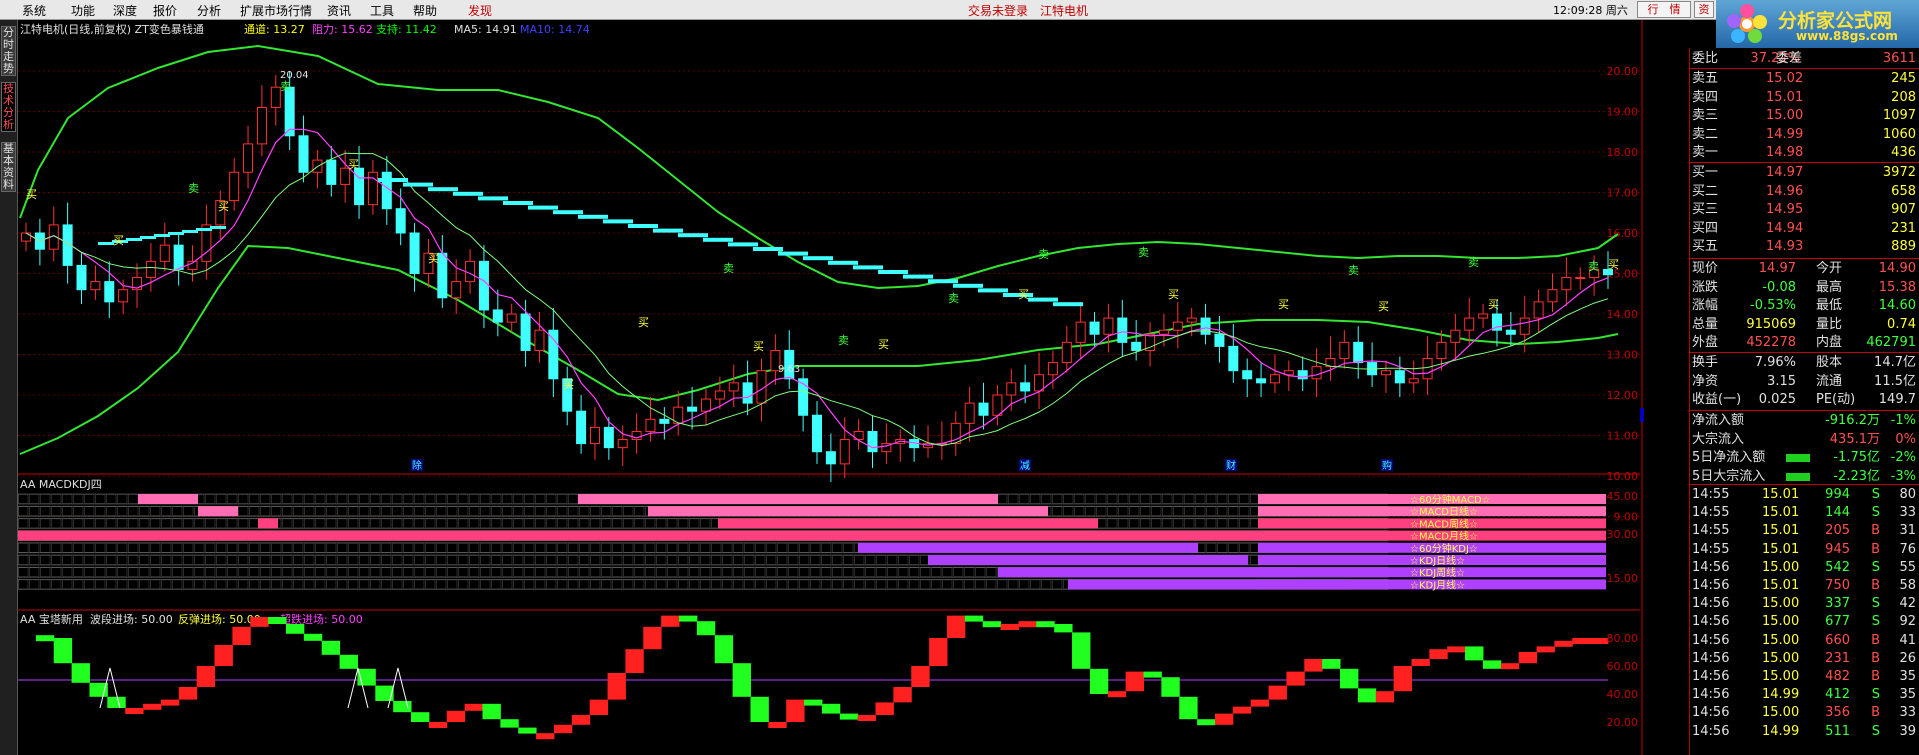  I want to click on tick-num: 41, so click(1907, 640).